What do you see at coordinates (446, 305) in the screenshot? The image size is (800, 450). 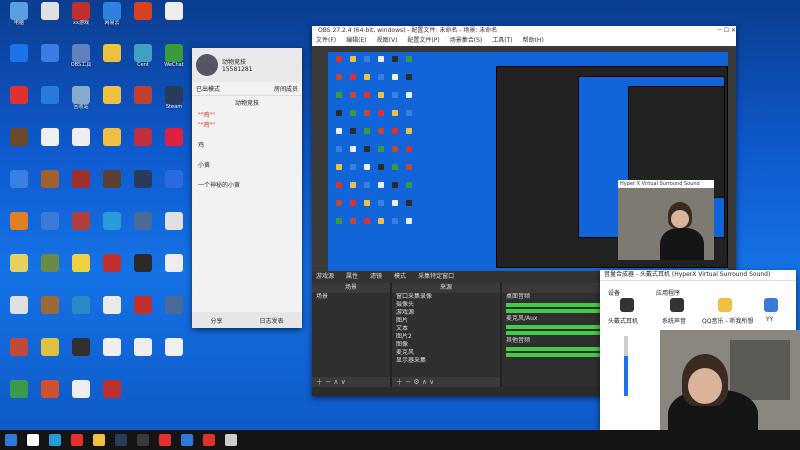 I see `source-item: 摄像头` at bounding box center [446, 305].